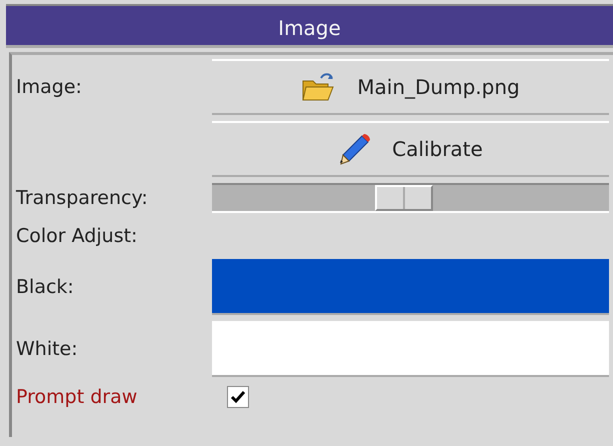 This screenshot has width=613, height=446. I want to click on color-label: White:, so click(47, 349).